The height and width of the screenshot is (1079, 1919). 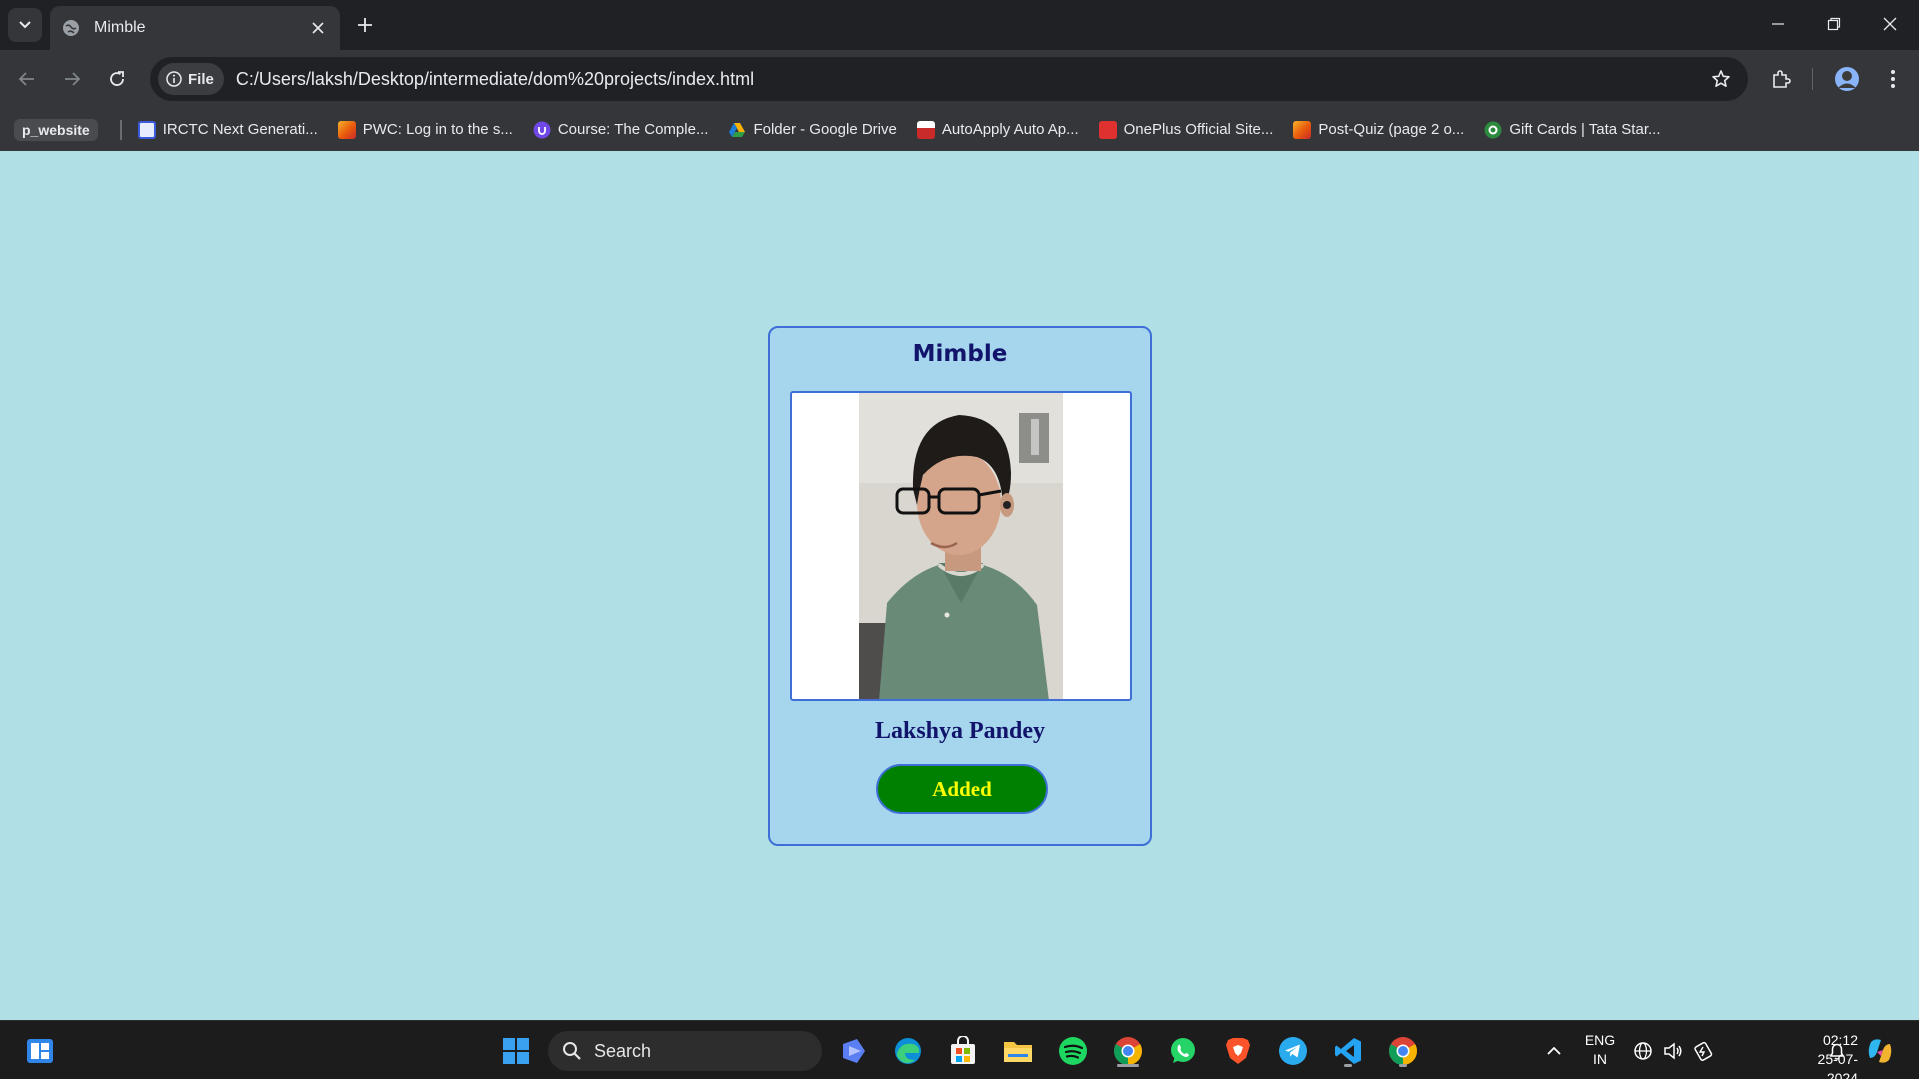 I want to click on brave-icon, so click(x=1238, y=1051).